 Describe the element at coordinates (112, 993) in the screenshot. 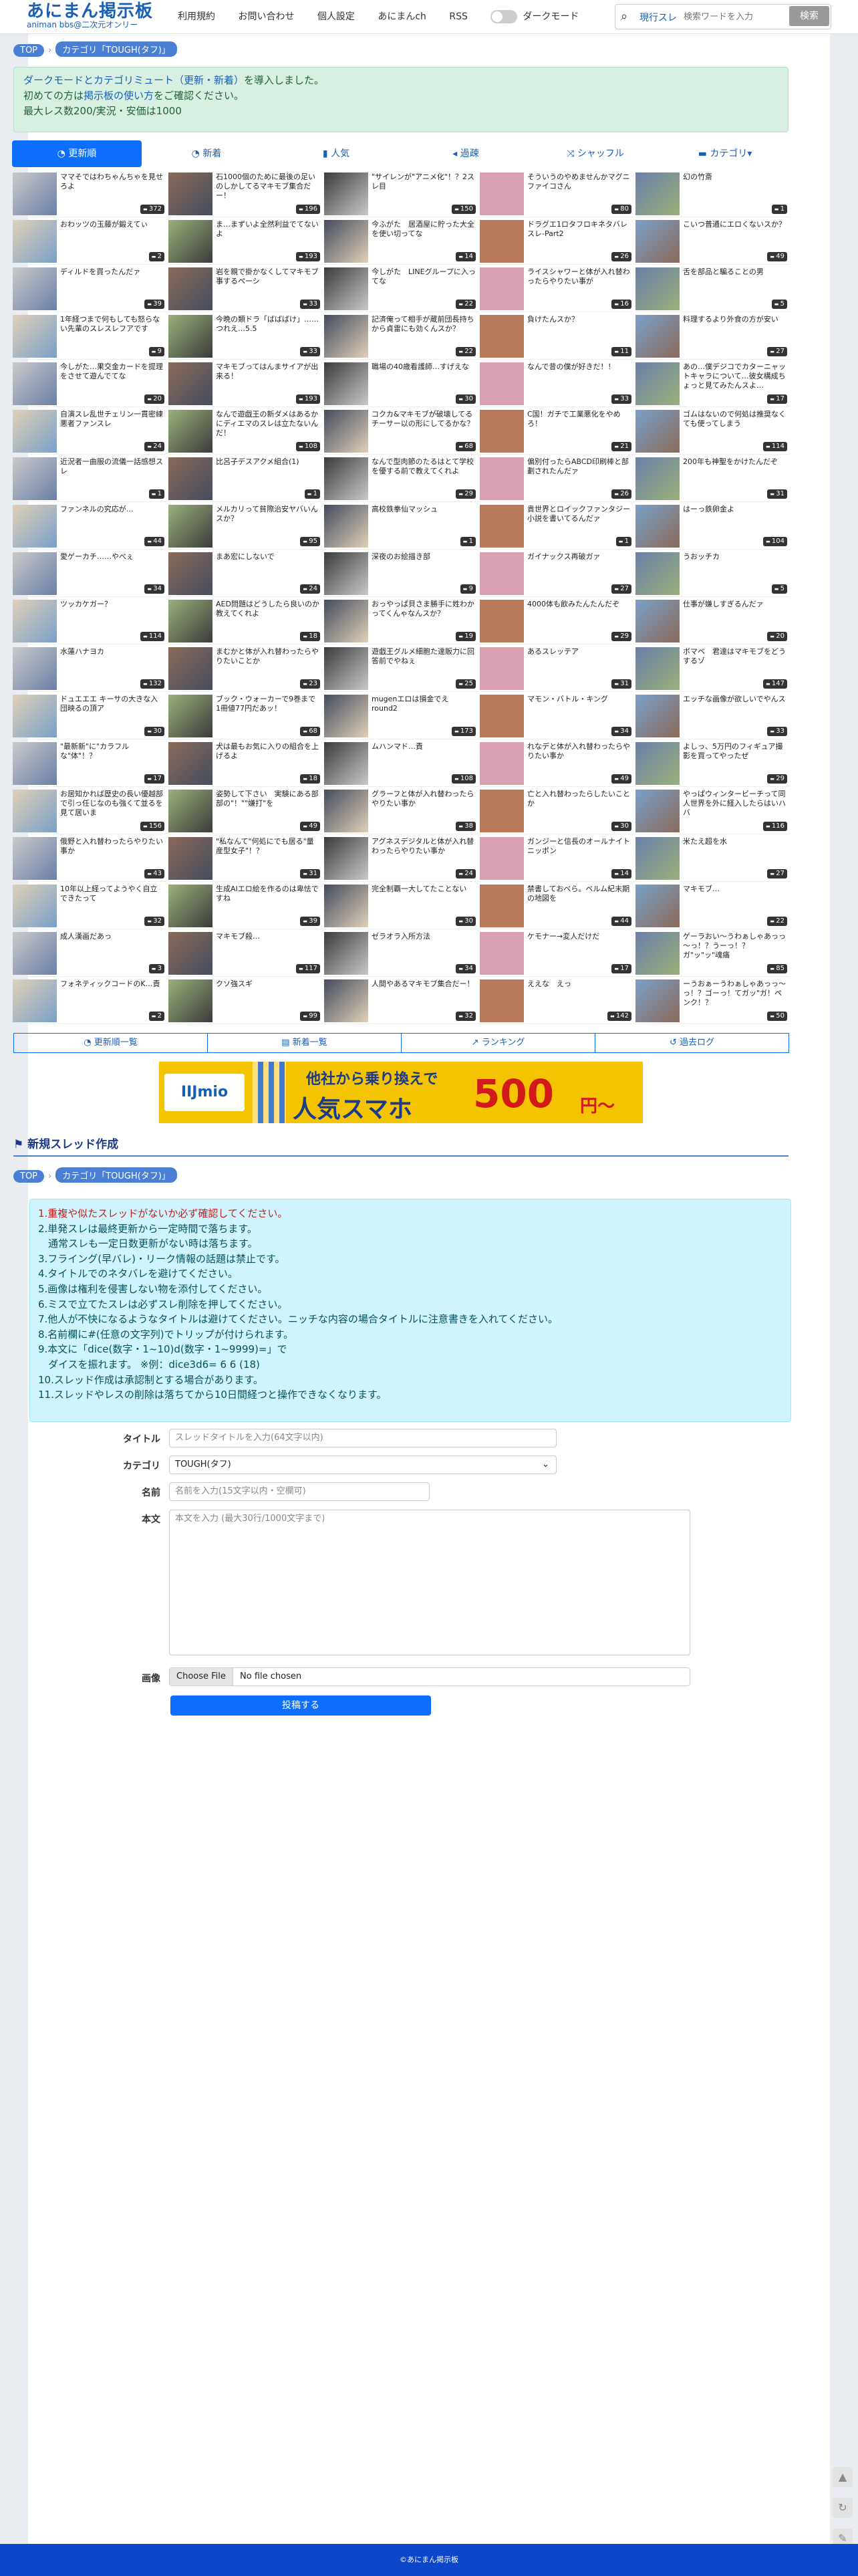

I see `thread-title: フォネティックコードのK…責` at that location.